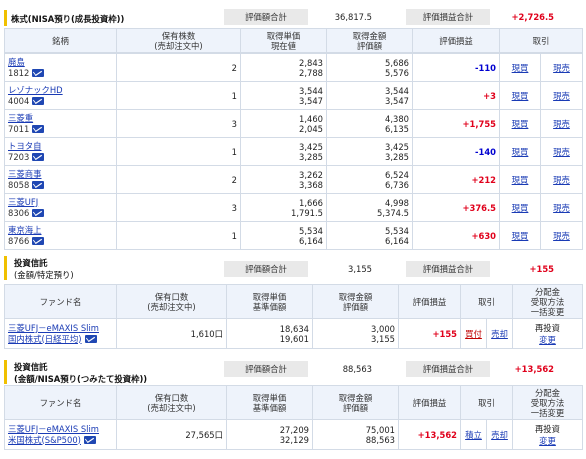 The image size is (586, 459). Describe the element at coordinates (397, 230) in the screenshot. I see `stock-amt1: 5,534` at that location.